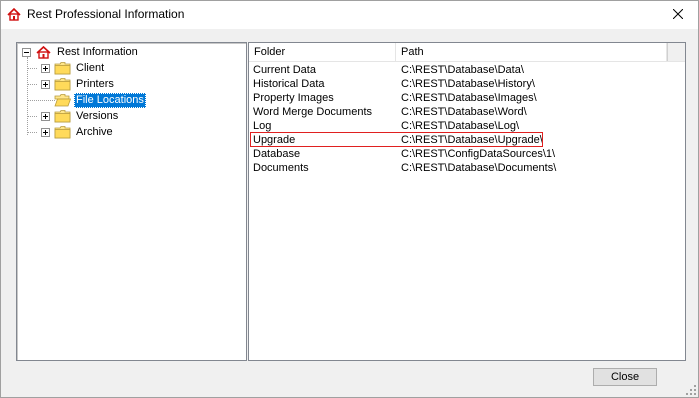 Image resolution: width=699 pixels, height=398 pixels. I want to click on folder-cell: Database, so click(277, 154).